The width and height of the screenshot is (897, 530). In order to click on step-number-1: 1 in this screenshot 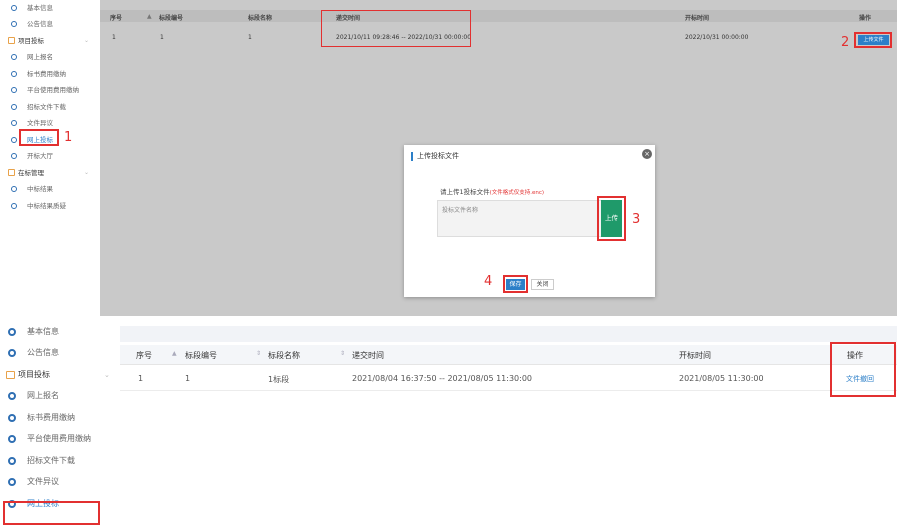, I will do `click(68, 137)`.